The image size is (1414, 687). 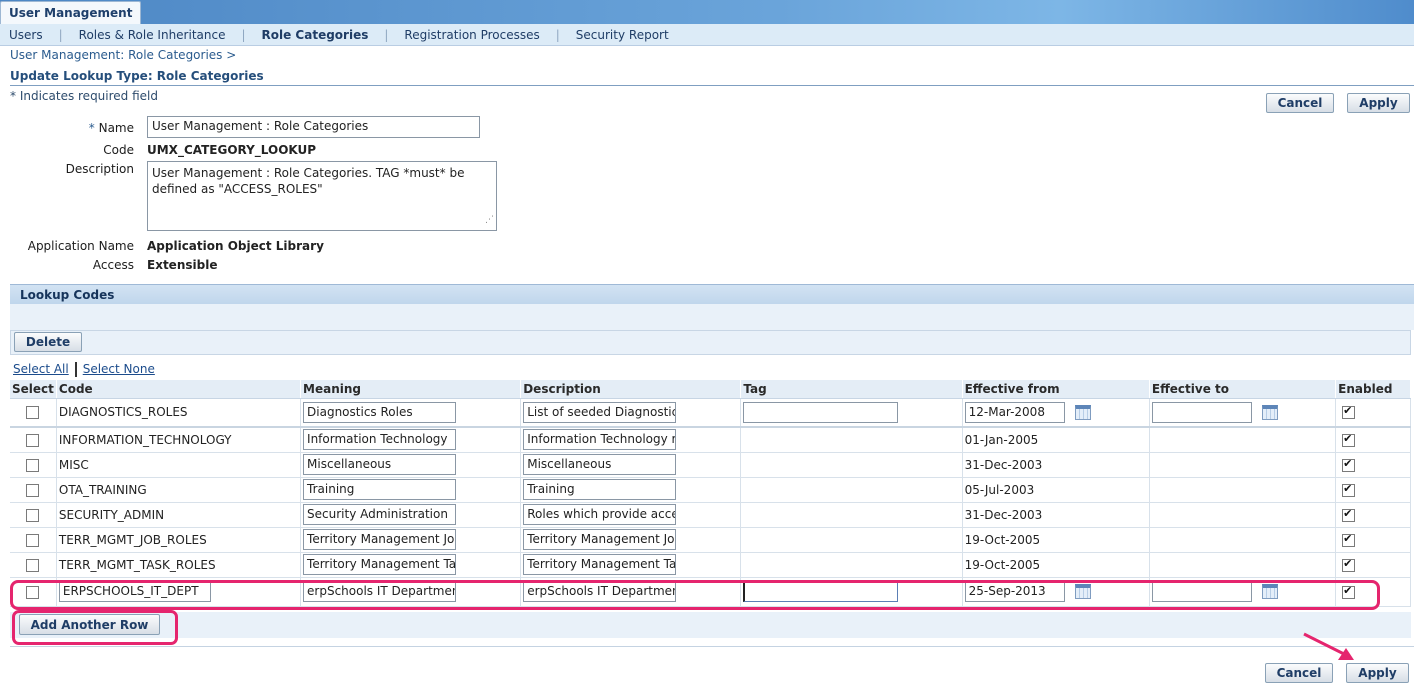 I want to click on col-effective-from: Effective from, so click(x=1056, y=389).